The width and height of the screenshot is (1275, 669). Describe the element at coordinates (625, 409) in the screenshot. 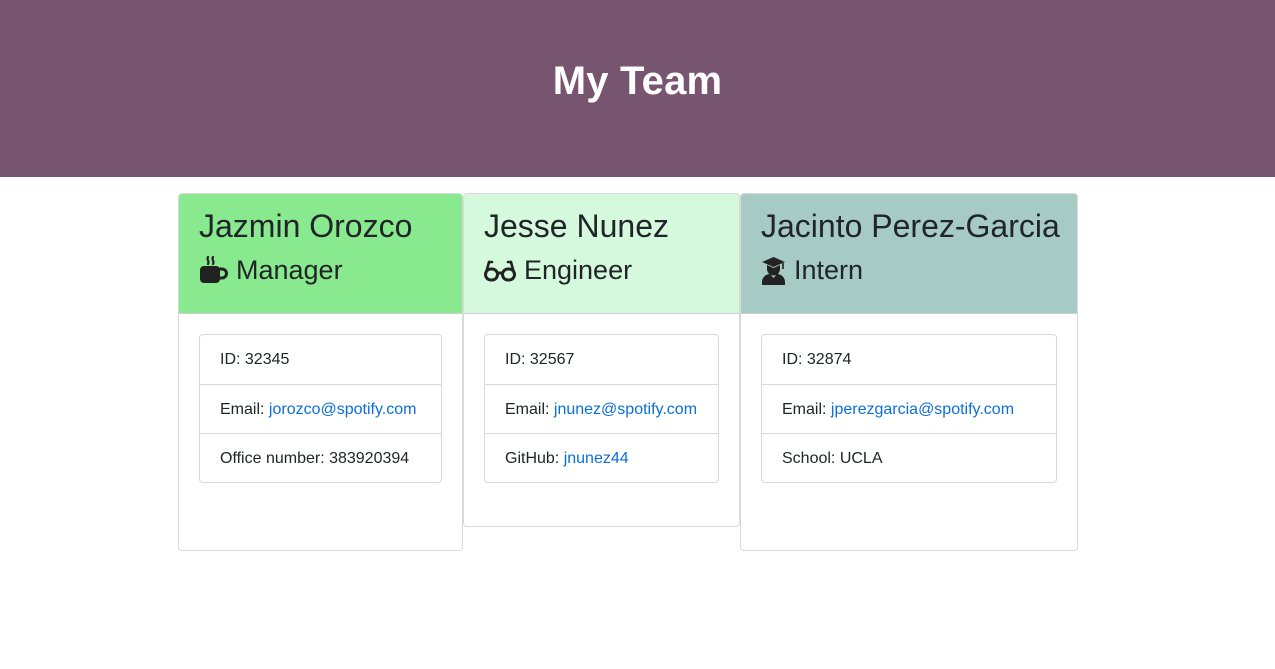

I see `email-link: jnunez@spotify.com` at that location.